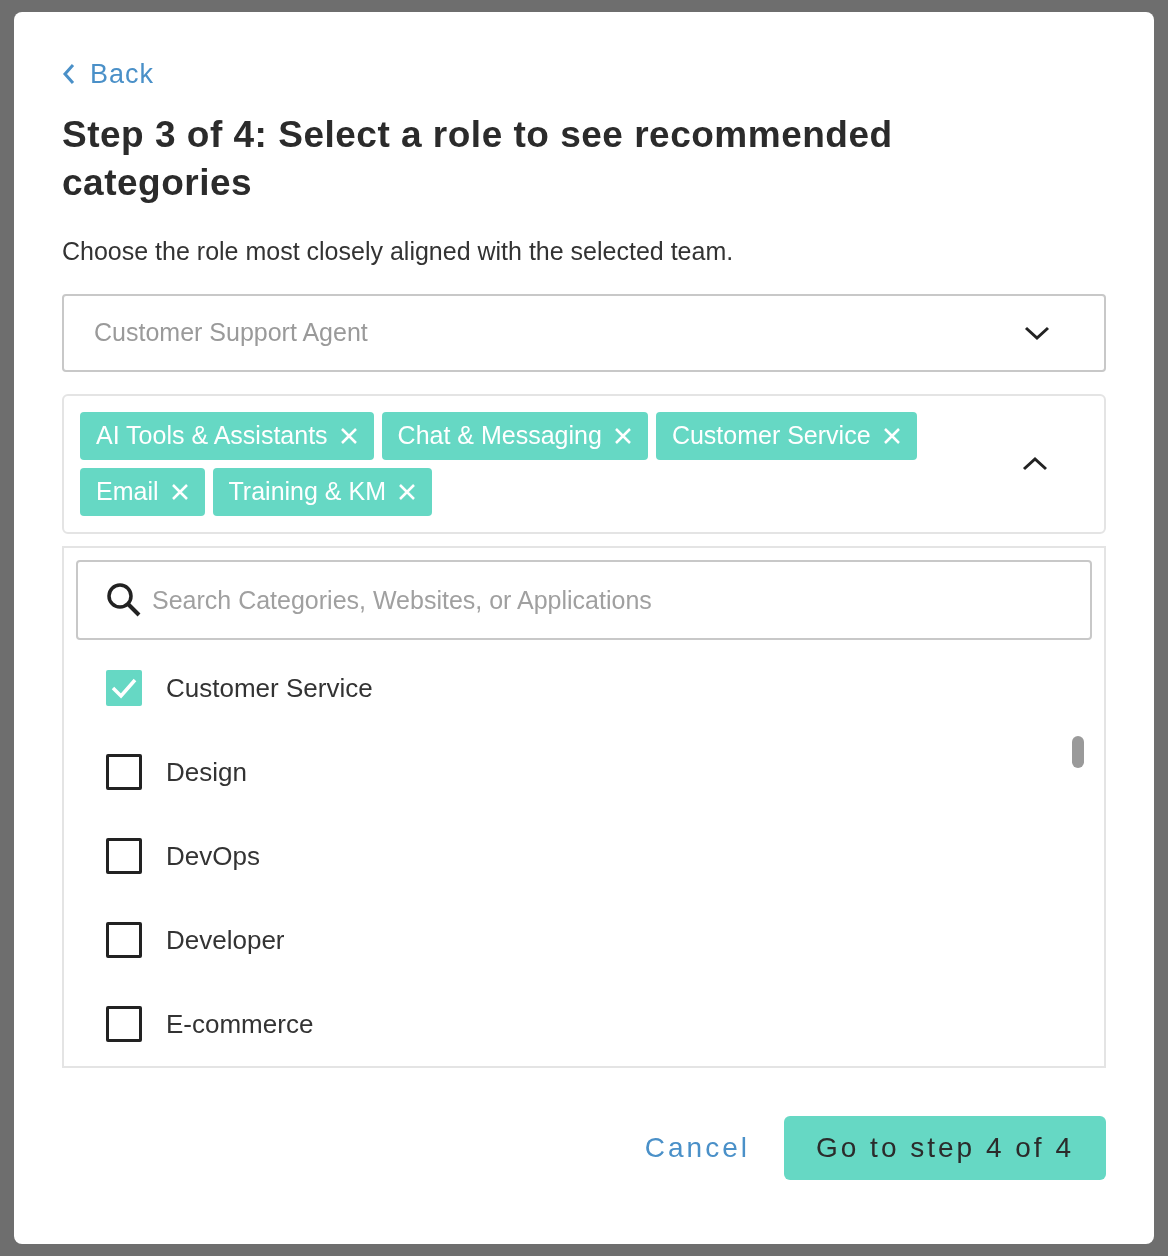 This screenshot has height=1256, width=1168. Describe the element at coordinates (599, 940) in the screenshot. I see `category-option: Developer` at that location.